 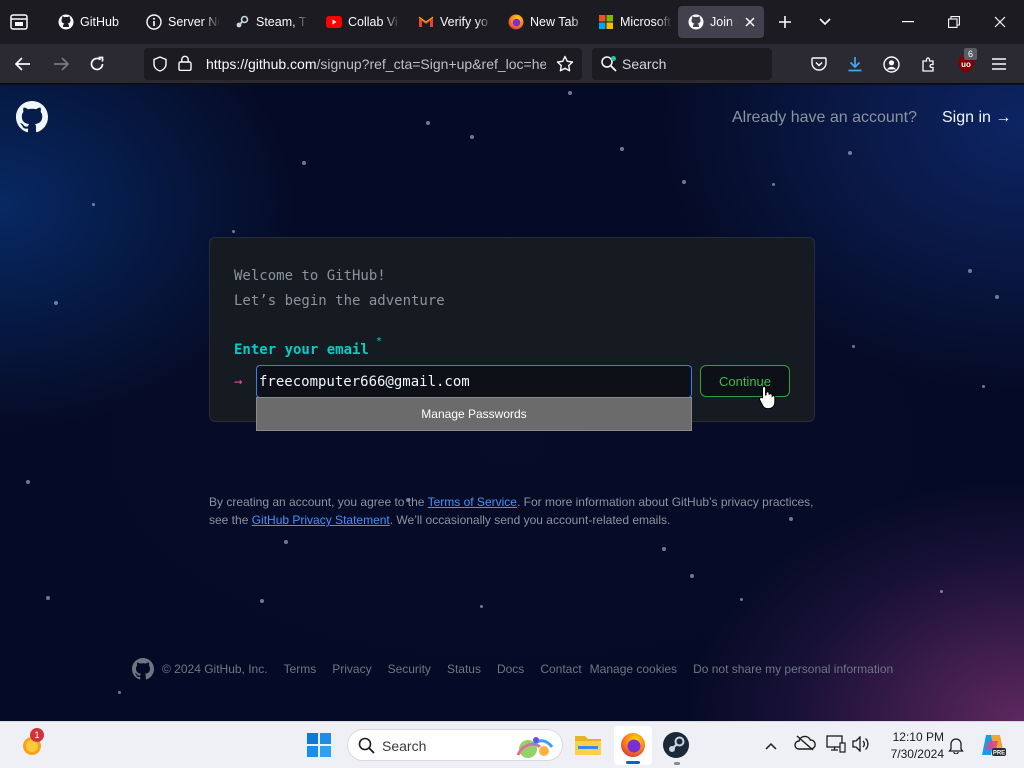 I want to click on tab-server-not-found: Server Not Found, so click(x=178, y=22).